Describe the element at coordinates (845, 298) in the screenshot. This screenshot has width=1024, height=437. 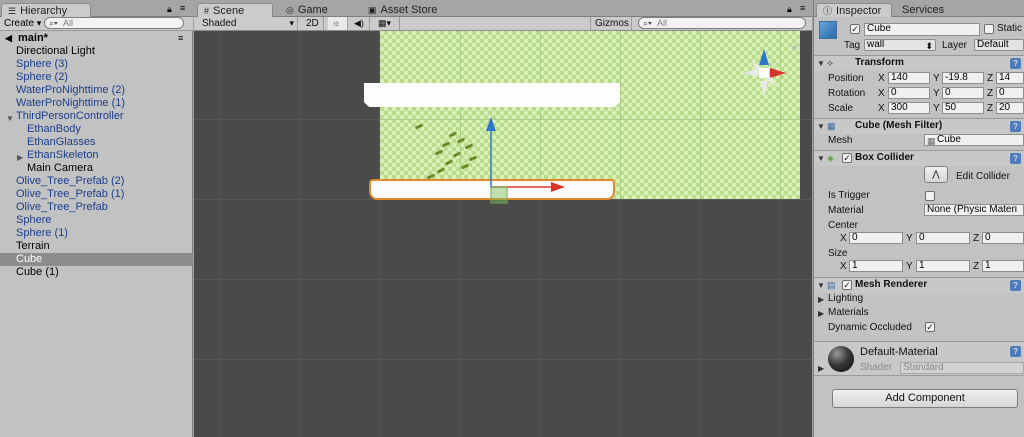
I see `lighting-foldout: Lighting` at that location.